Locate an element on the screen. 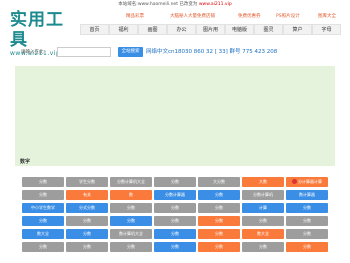  tool-button: 分计算器计算 is located at coordinates (307, 182).